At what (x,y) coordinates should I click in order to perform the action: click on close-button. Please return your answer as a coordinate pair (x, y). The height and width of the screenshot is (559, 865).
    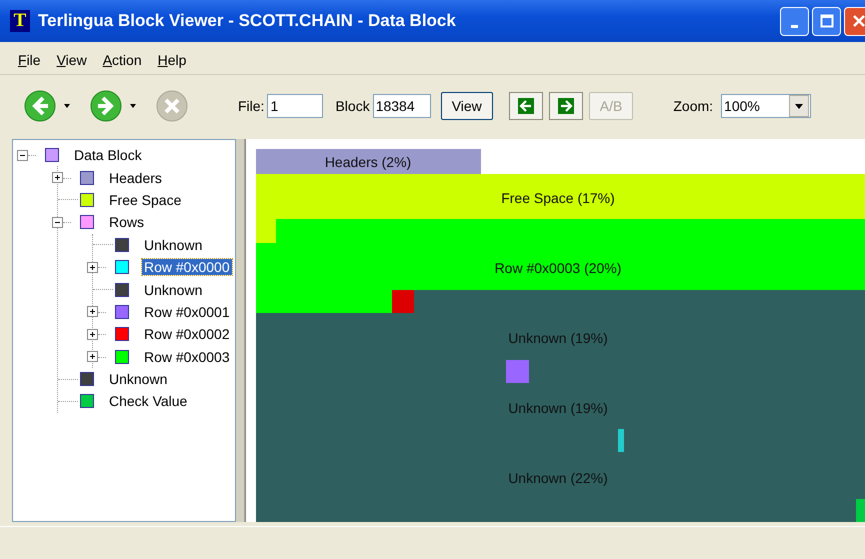
    Looking at the image, I should click on (854, 21).